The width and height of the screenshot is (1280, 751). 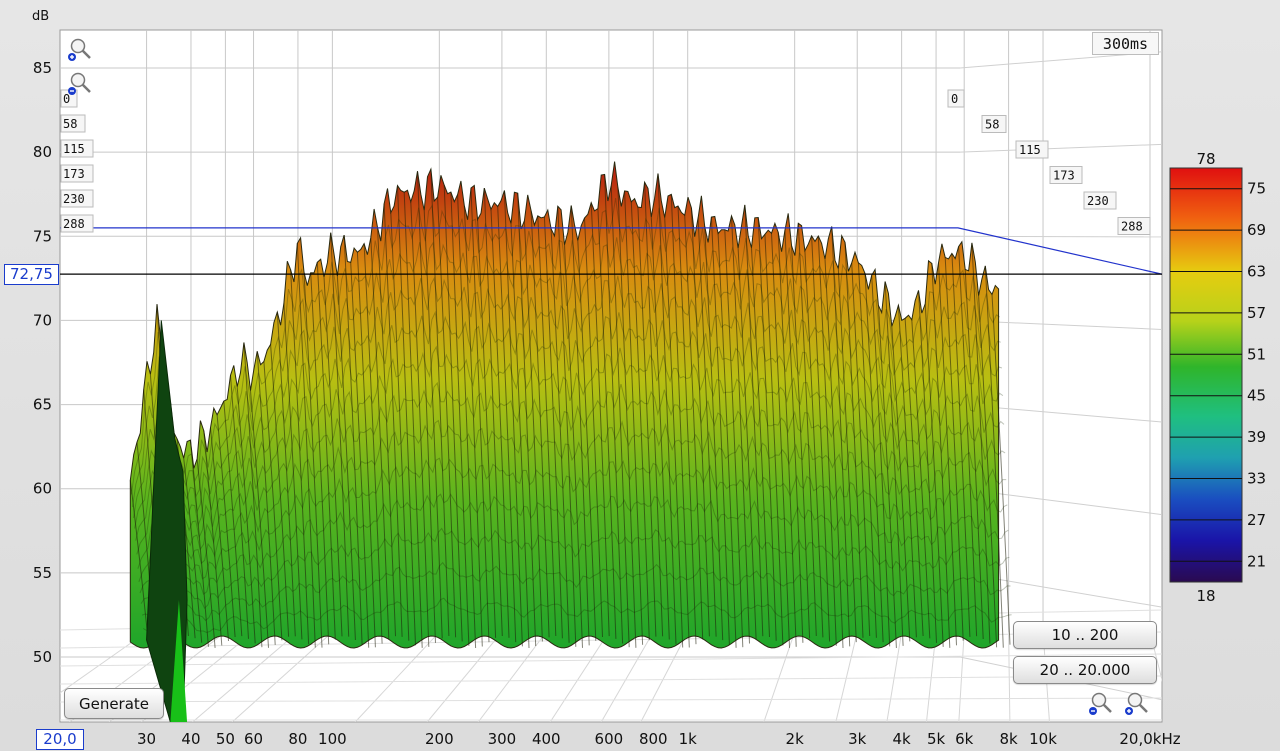 What do you see at coordinates (688, 739) in the screenshot?
I see `x-tick-label: 1k` at bounding box center [688, 739].